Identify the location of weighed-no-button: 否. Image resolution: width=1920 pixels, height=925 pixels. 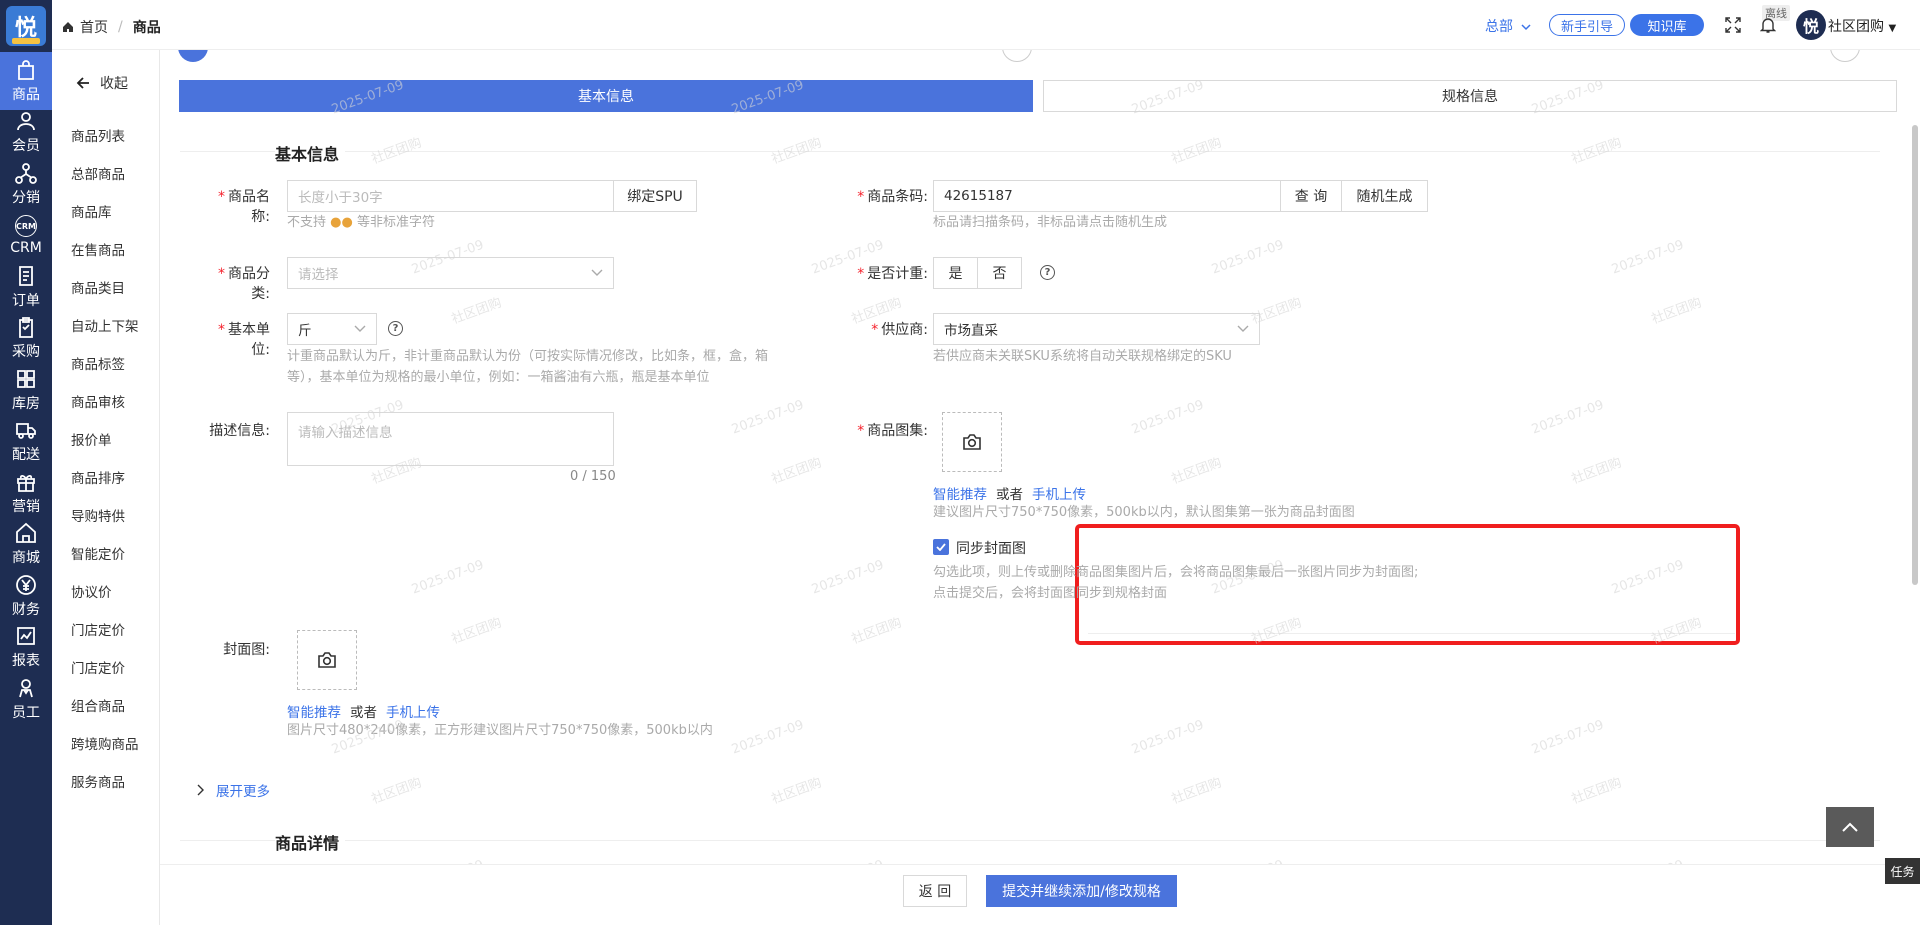
(999, 273).